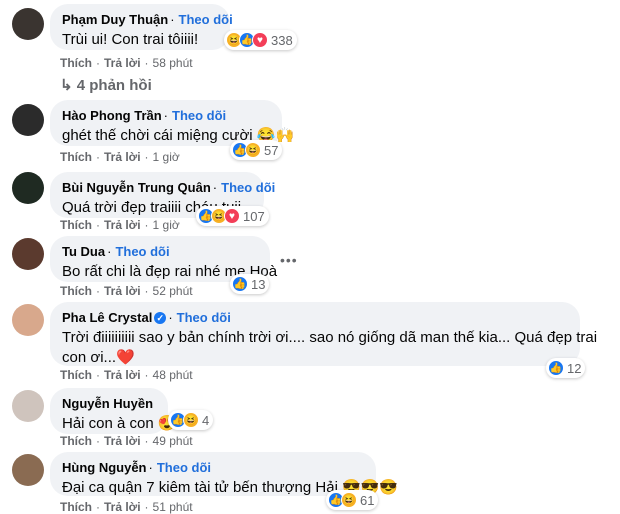  Describe the element at coordinates (289, 260) in the screenshot. I see `more-options-icon: •••` at that location.